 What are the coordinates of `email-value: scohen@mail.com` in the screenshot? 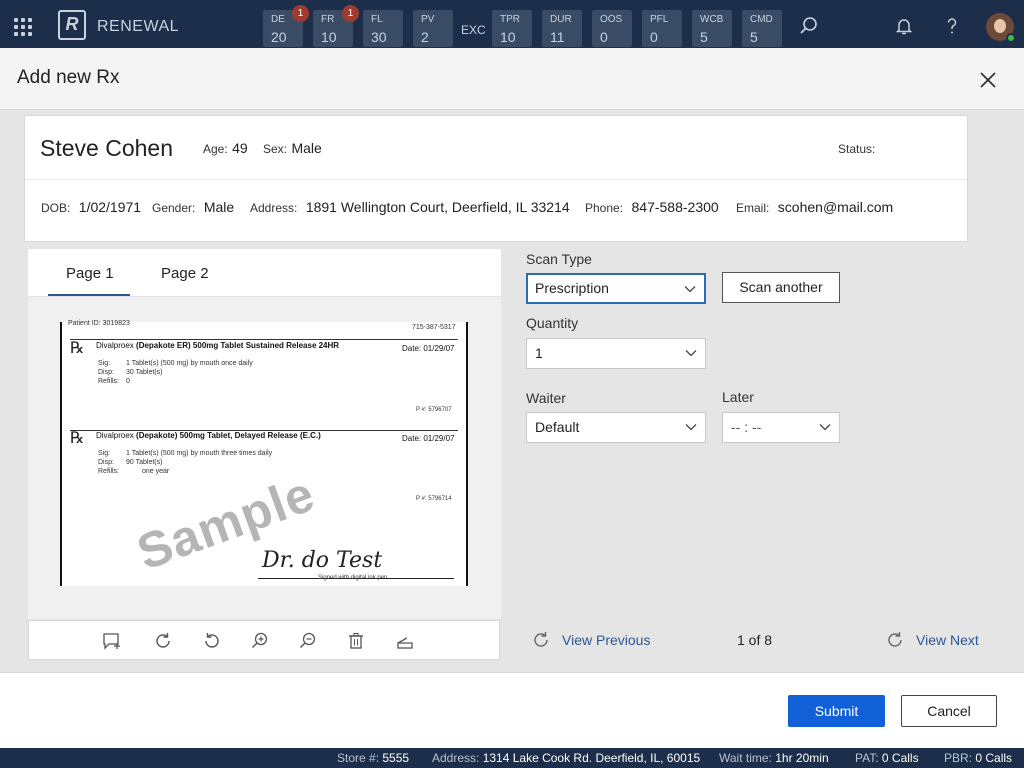 It's located at (835, 207).